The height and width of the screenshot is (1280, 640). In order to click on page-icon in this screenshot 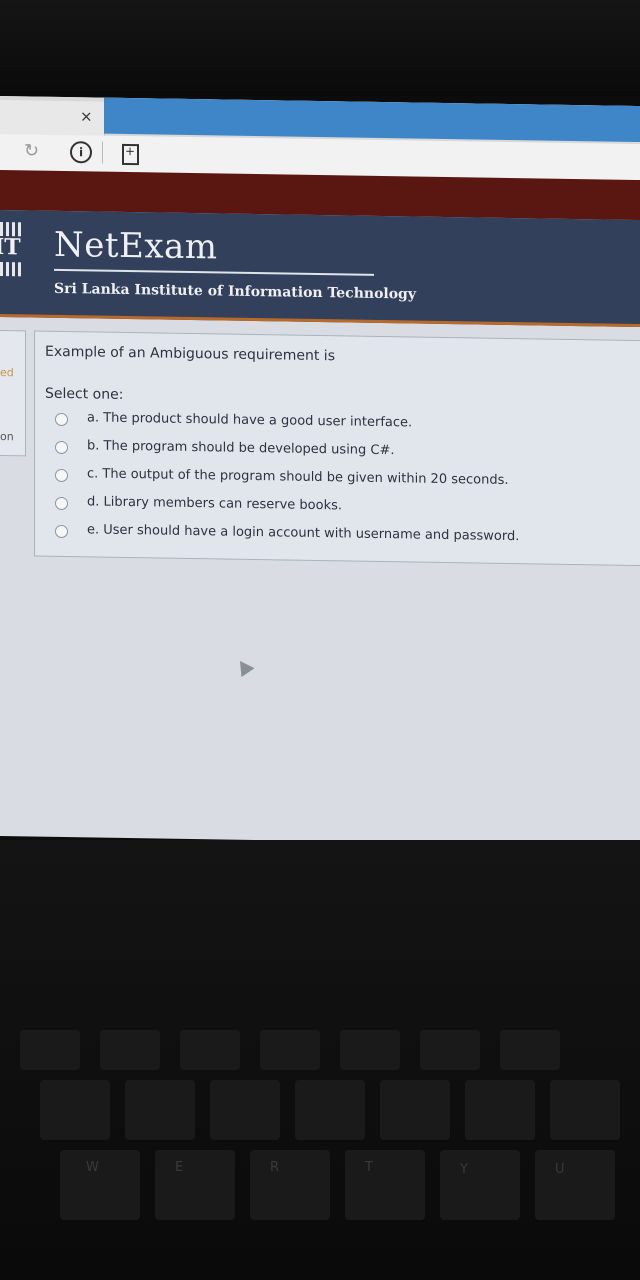, I will do `click(130, 154)`.